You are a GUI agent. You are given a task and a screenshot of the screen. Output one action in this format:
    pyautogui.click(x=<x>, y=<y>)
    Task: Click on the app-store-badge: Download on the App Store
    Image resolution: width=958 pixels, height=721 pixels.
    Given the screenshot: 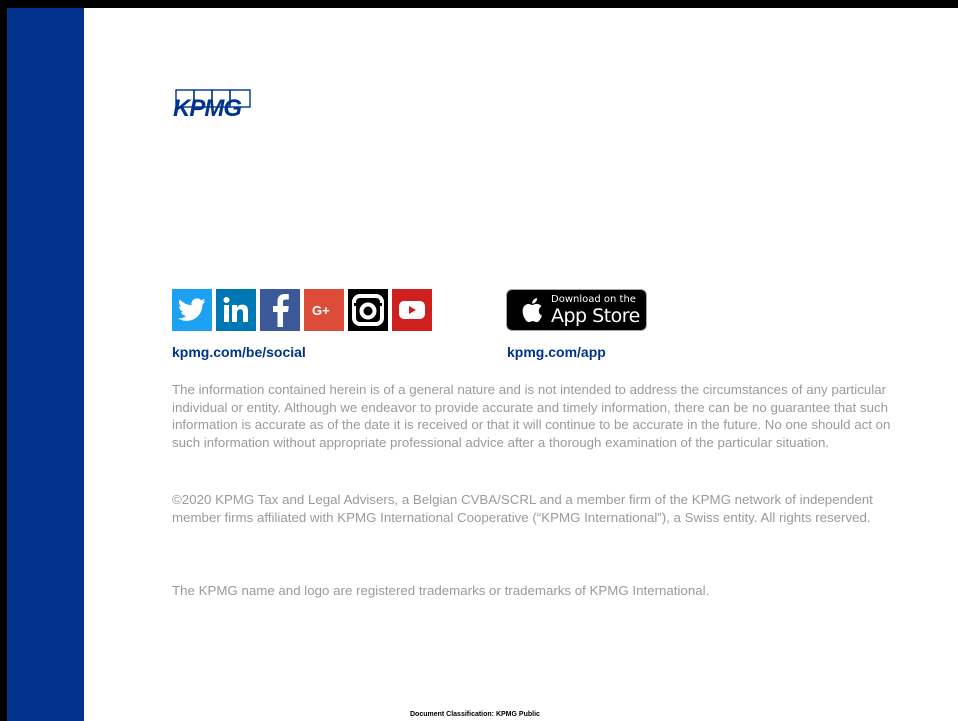 What is the action you would take?
    pyautogui.click(x=576, y=310)
    